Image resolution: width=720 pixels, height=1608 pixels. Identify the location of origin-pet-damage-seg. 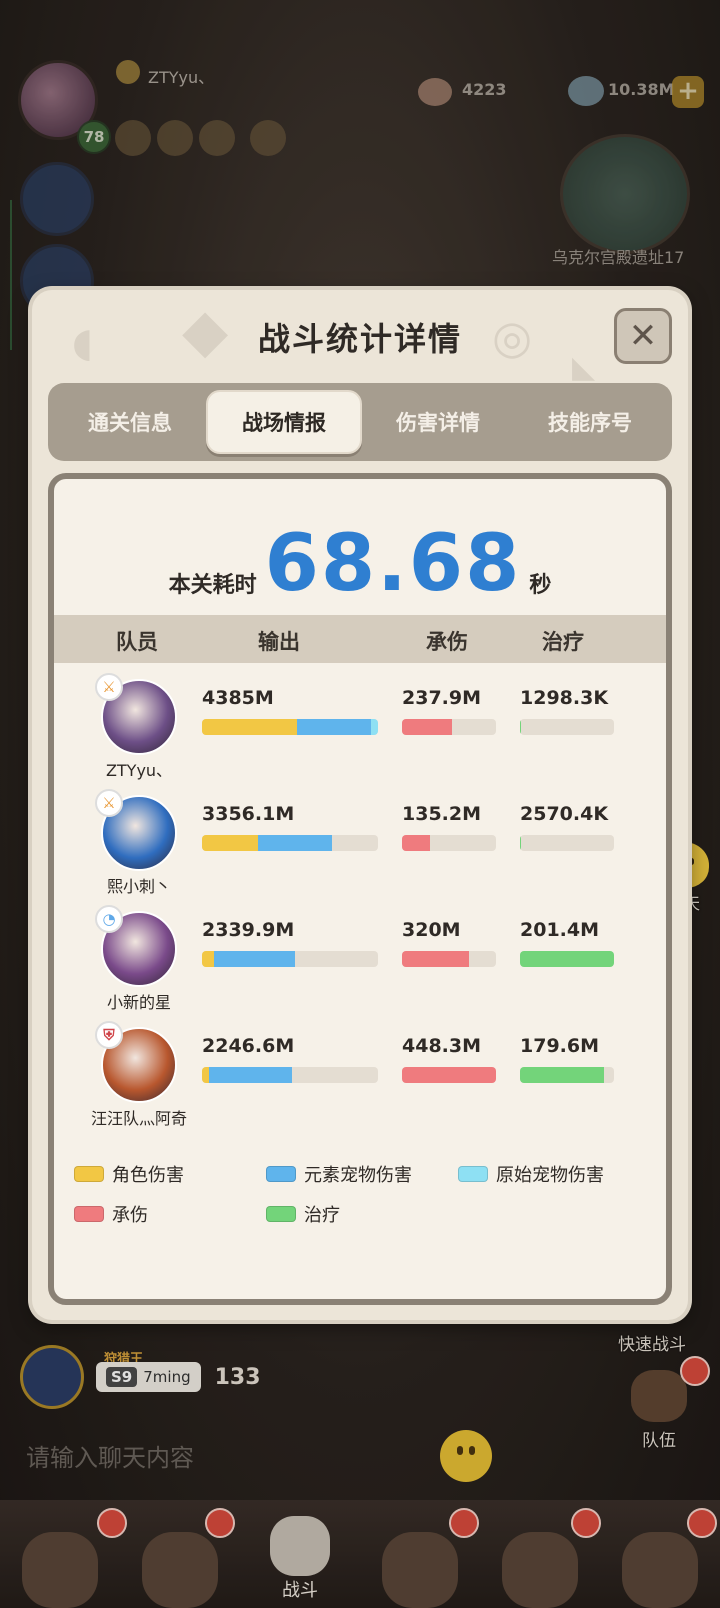
(374, 727).